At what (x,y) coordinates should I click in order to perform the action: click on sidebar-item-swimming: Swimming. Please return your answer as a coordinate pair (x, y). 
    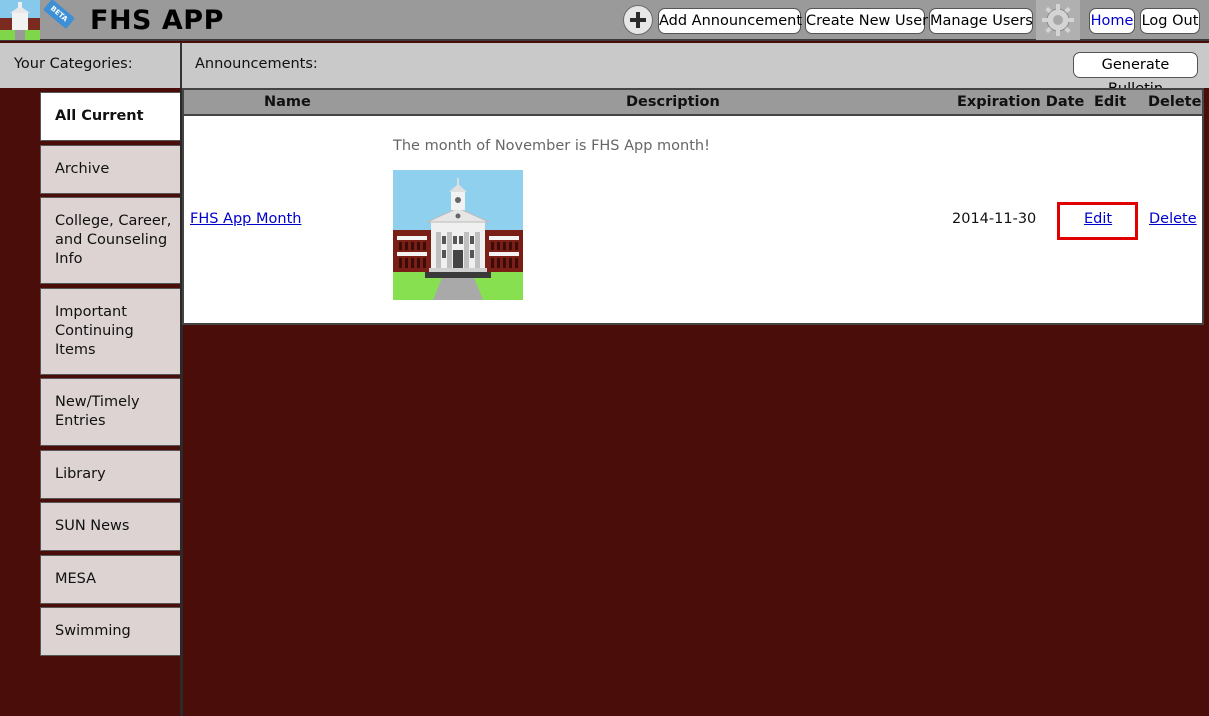
    Looking at the image, I should click on (111, 631).